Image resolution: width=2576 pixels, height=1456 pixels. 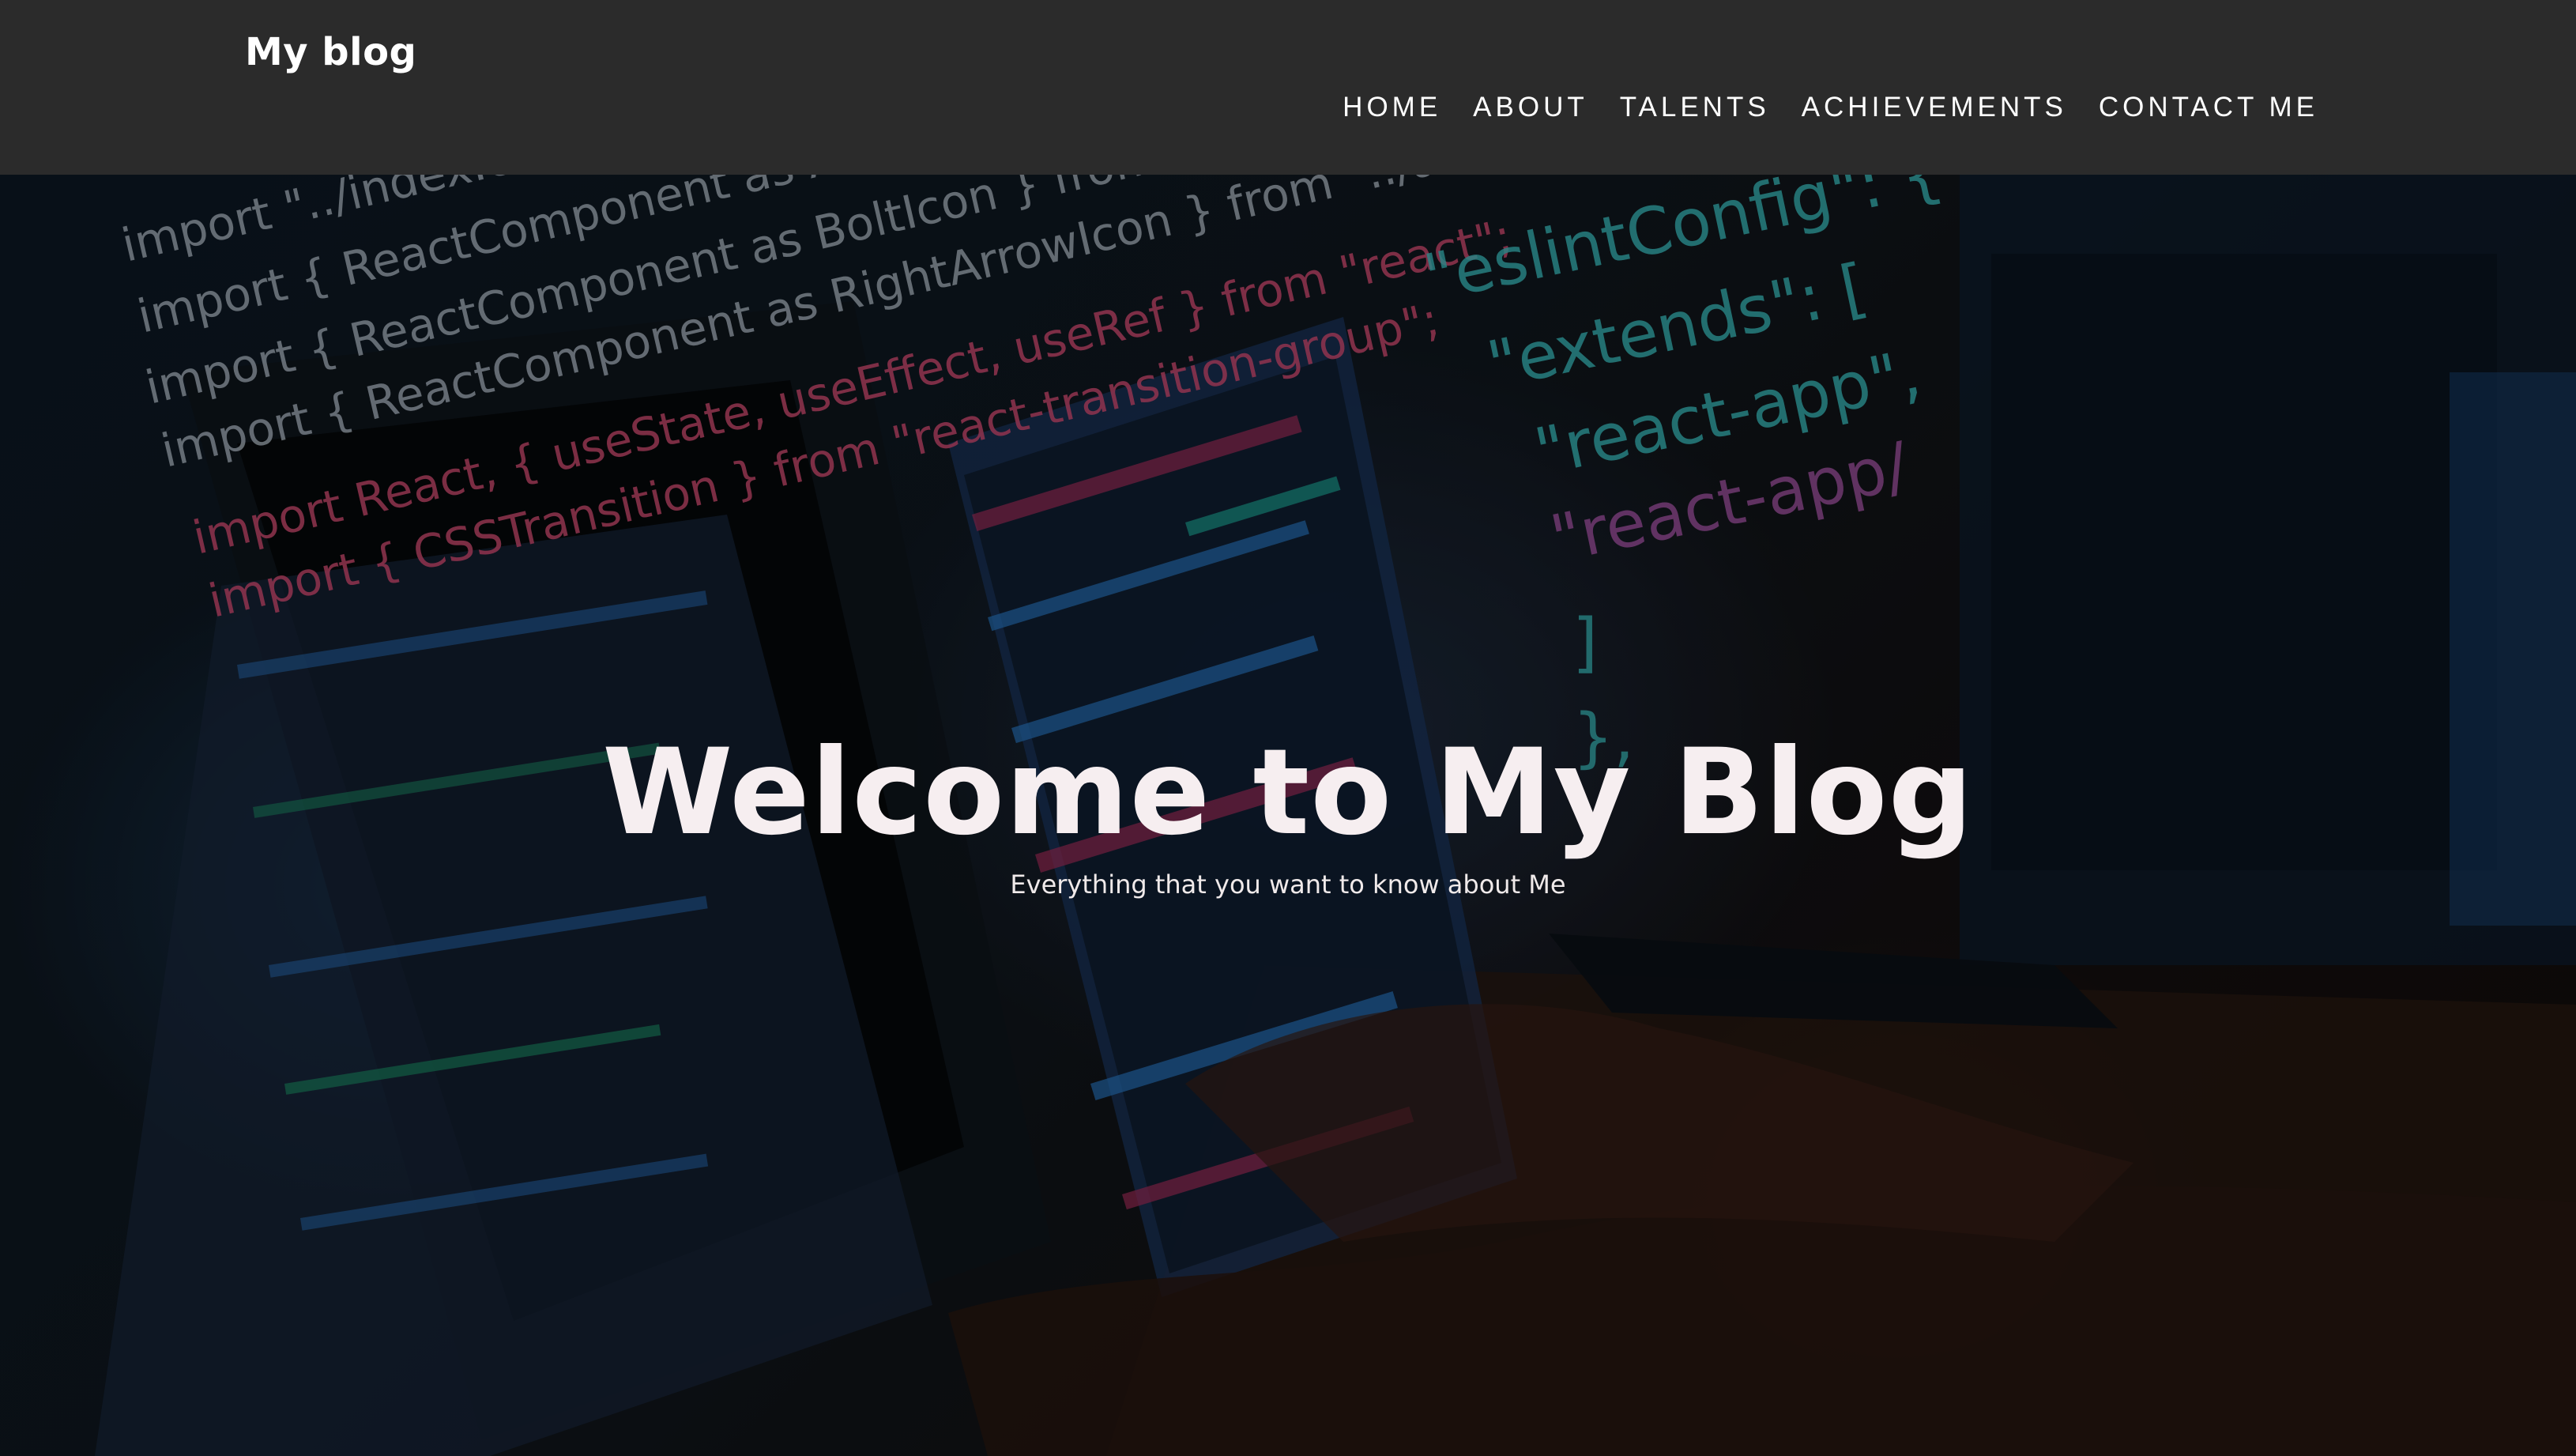 What do you see at coordinates (1695, 107) in the screenshot?
I see `nav-link-talents: TALENTS` at bounding box center [1695, 107].